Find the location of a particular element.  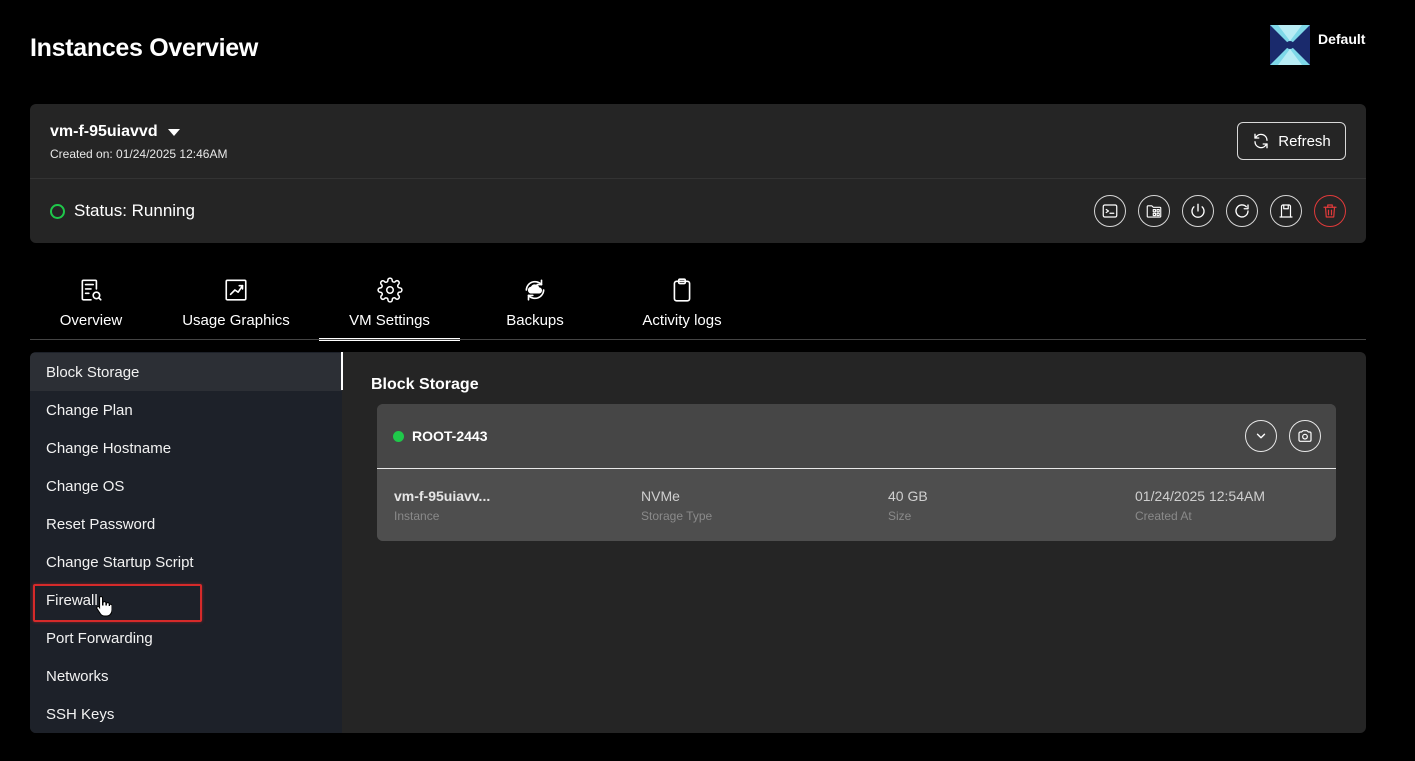

refresh-icon is located at coordinates (1261, 141).